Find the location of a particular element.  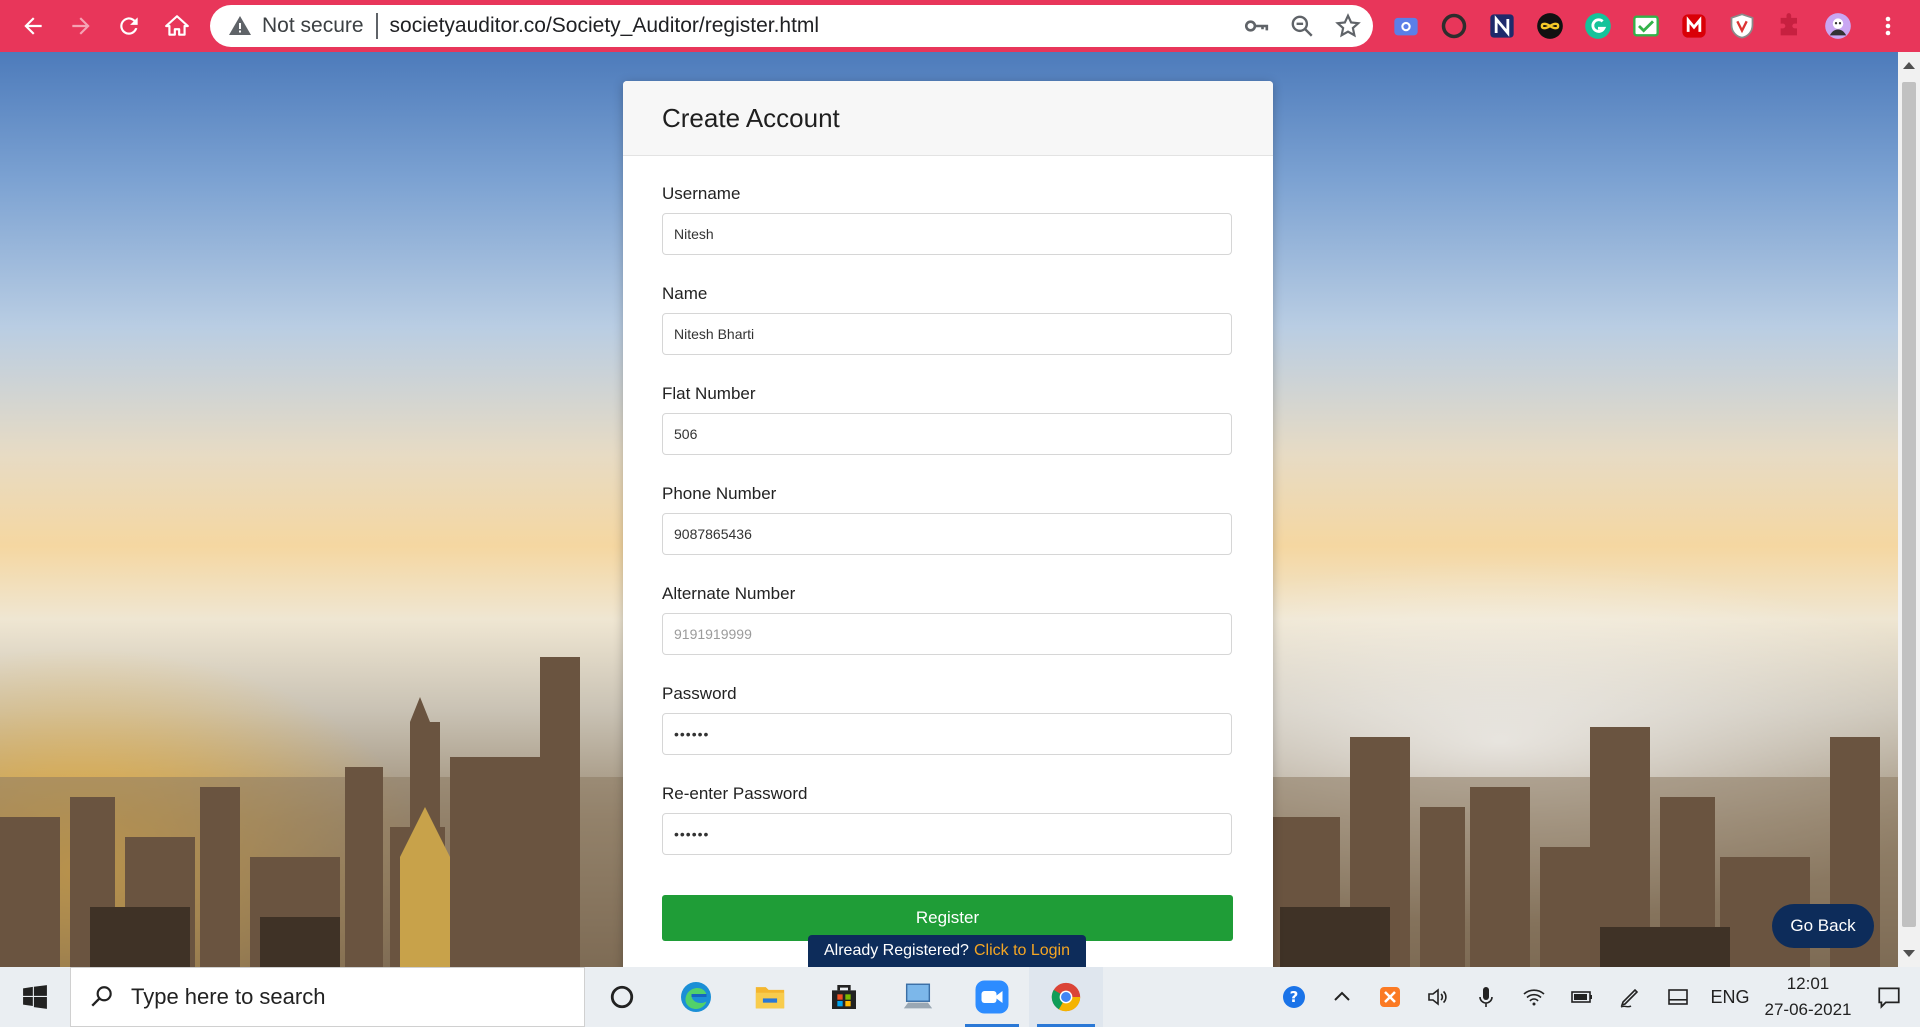

language-indicator: ENG is located at coordinates (1730, 997).